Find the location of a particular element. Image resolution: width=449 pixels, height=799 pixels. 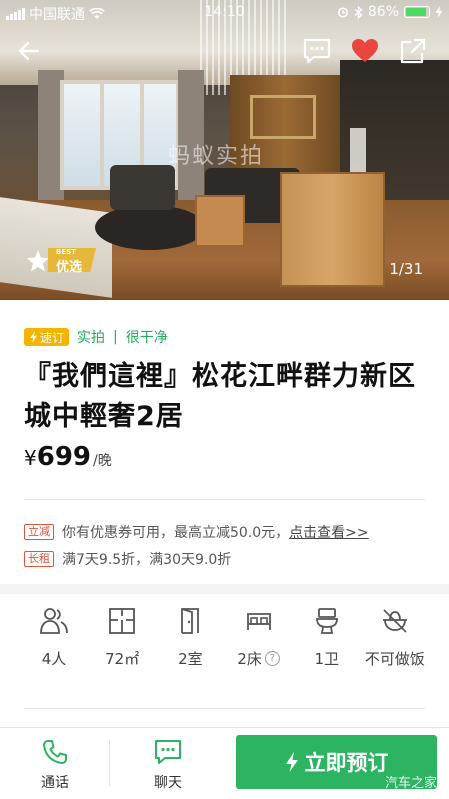

coupon-promo-row: 立减 你有优惠券可用，最高立减50.0元， 点击查看>> is located at coordinates (196, 532).